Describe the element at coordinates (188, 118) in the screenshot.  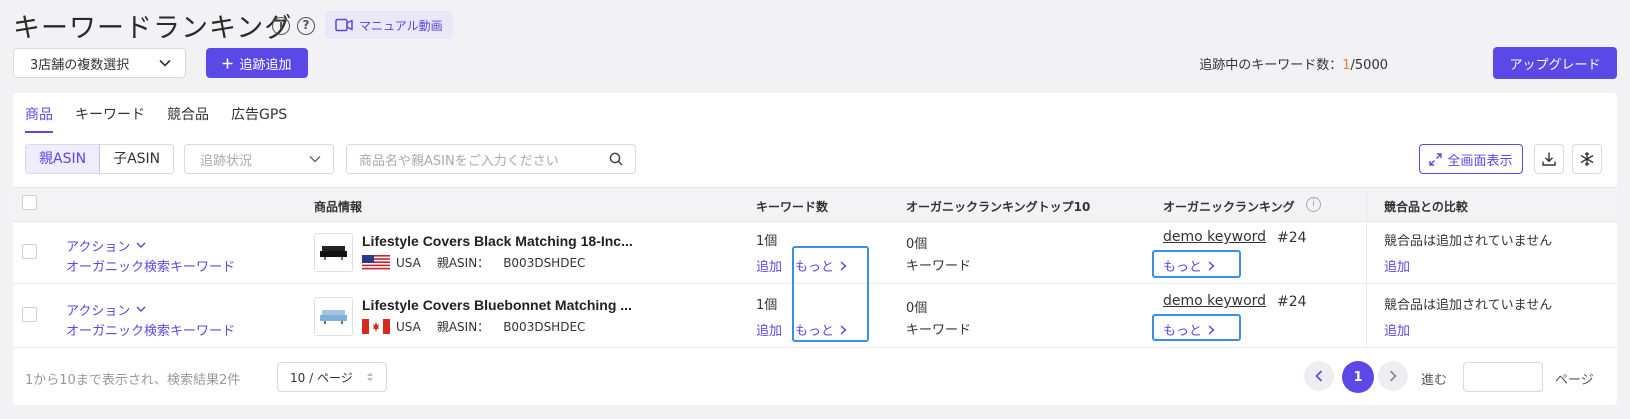
I see `tab-competitors: 競合品` at that location.